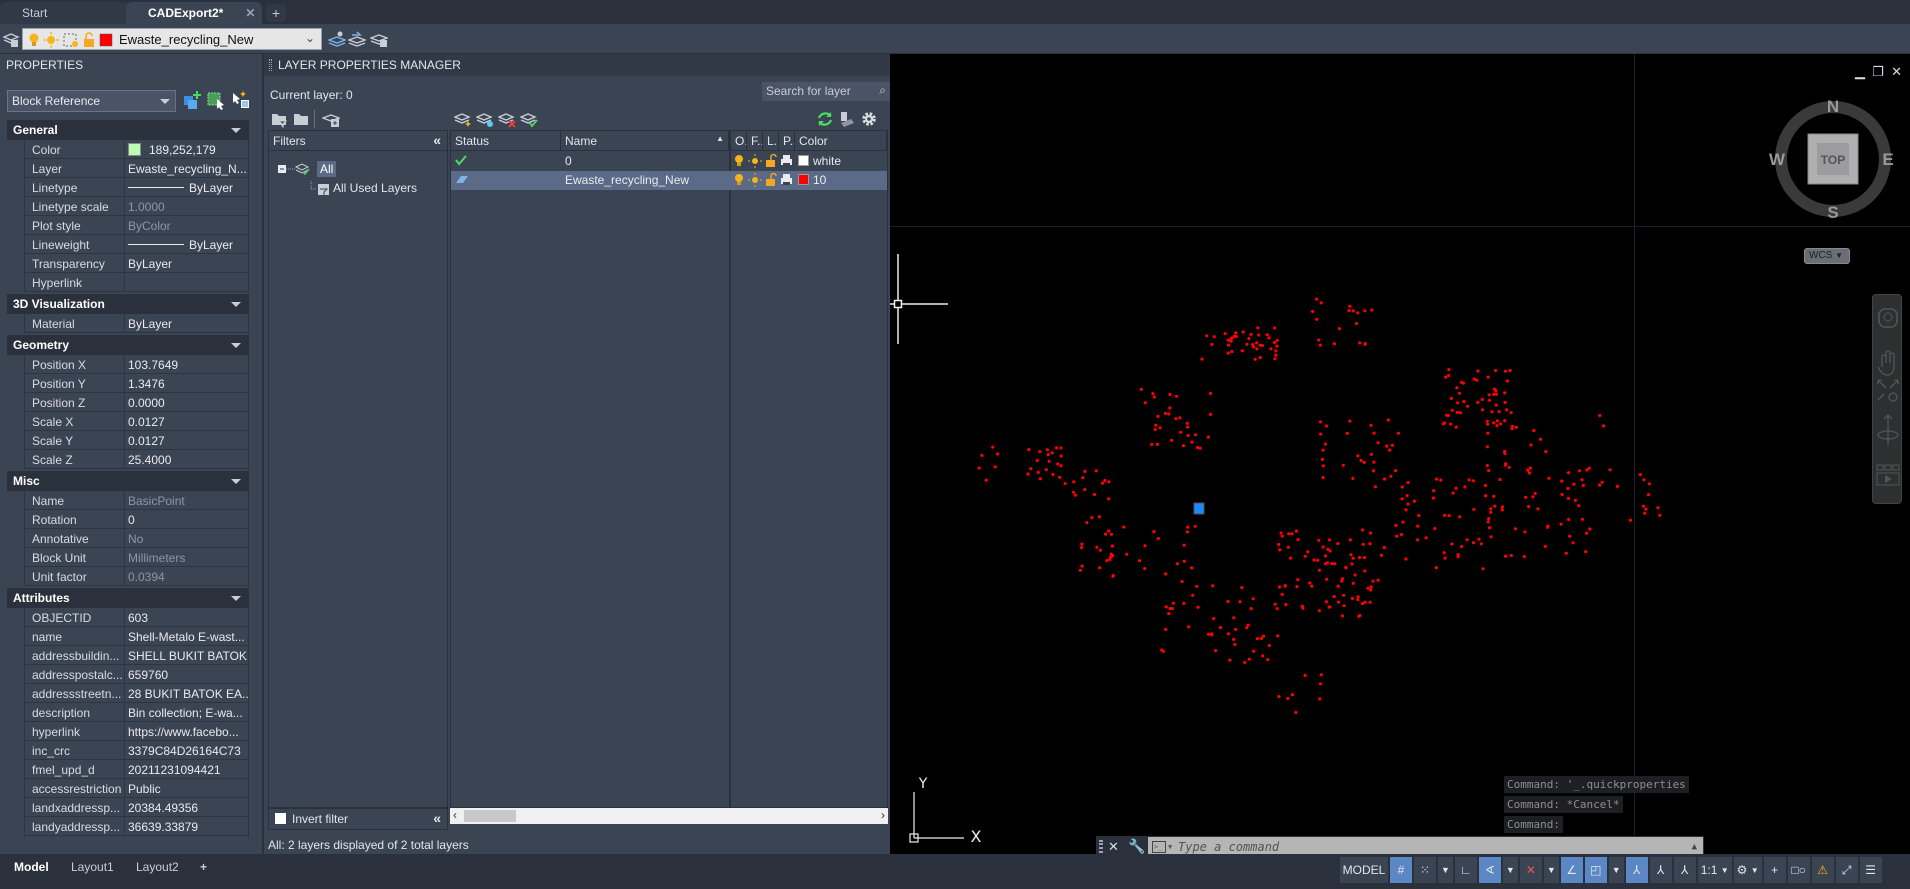 This screenshot has height=889, width=1910. I want to click on property-row: Plot style ByColor, so click(136, 225).